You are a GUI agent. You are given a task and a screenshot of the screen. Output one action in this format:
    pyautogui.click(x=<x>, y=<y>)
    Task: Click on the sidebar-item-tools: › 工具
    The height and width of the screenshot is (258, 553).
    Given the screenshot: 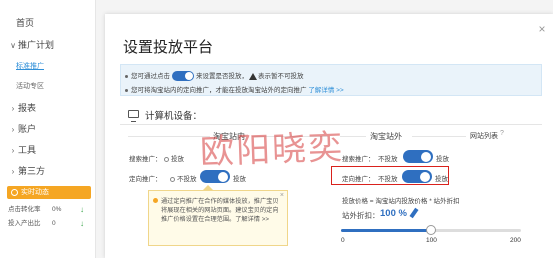 What is the action you would take?
    pyautogui.click(x=22, y=151)
    